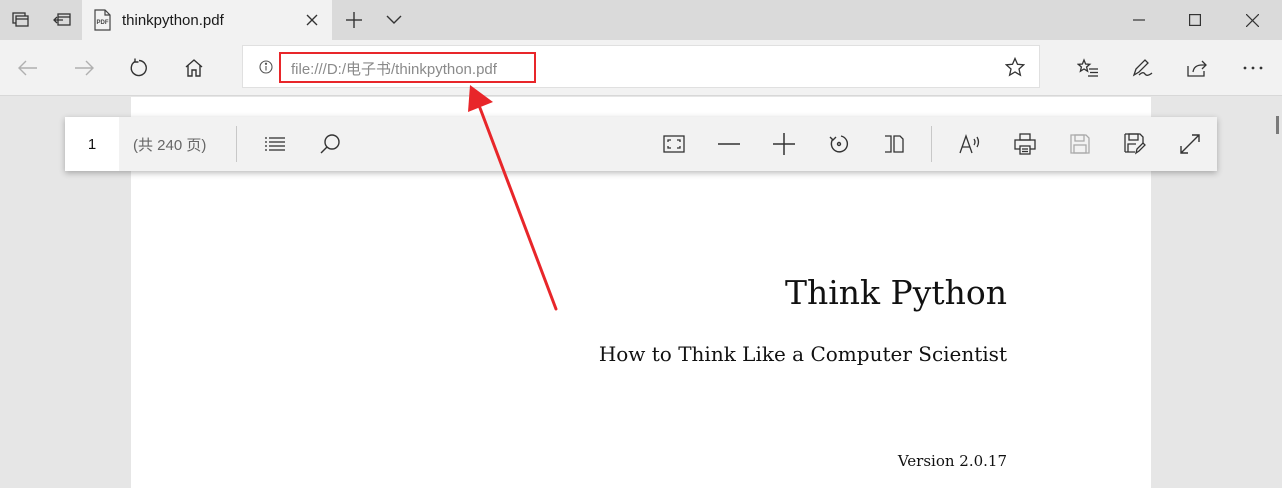  What do you see at coordinates (802, 354) in the screenshot?
I see `document-subtitle: How to Think Like a Computer Scientist` at bounding box center [802, 354].